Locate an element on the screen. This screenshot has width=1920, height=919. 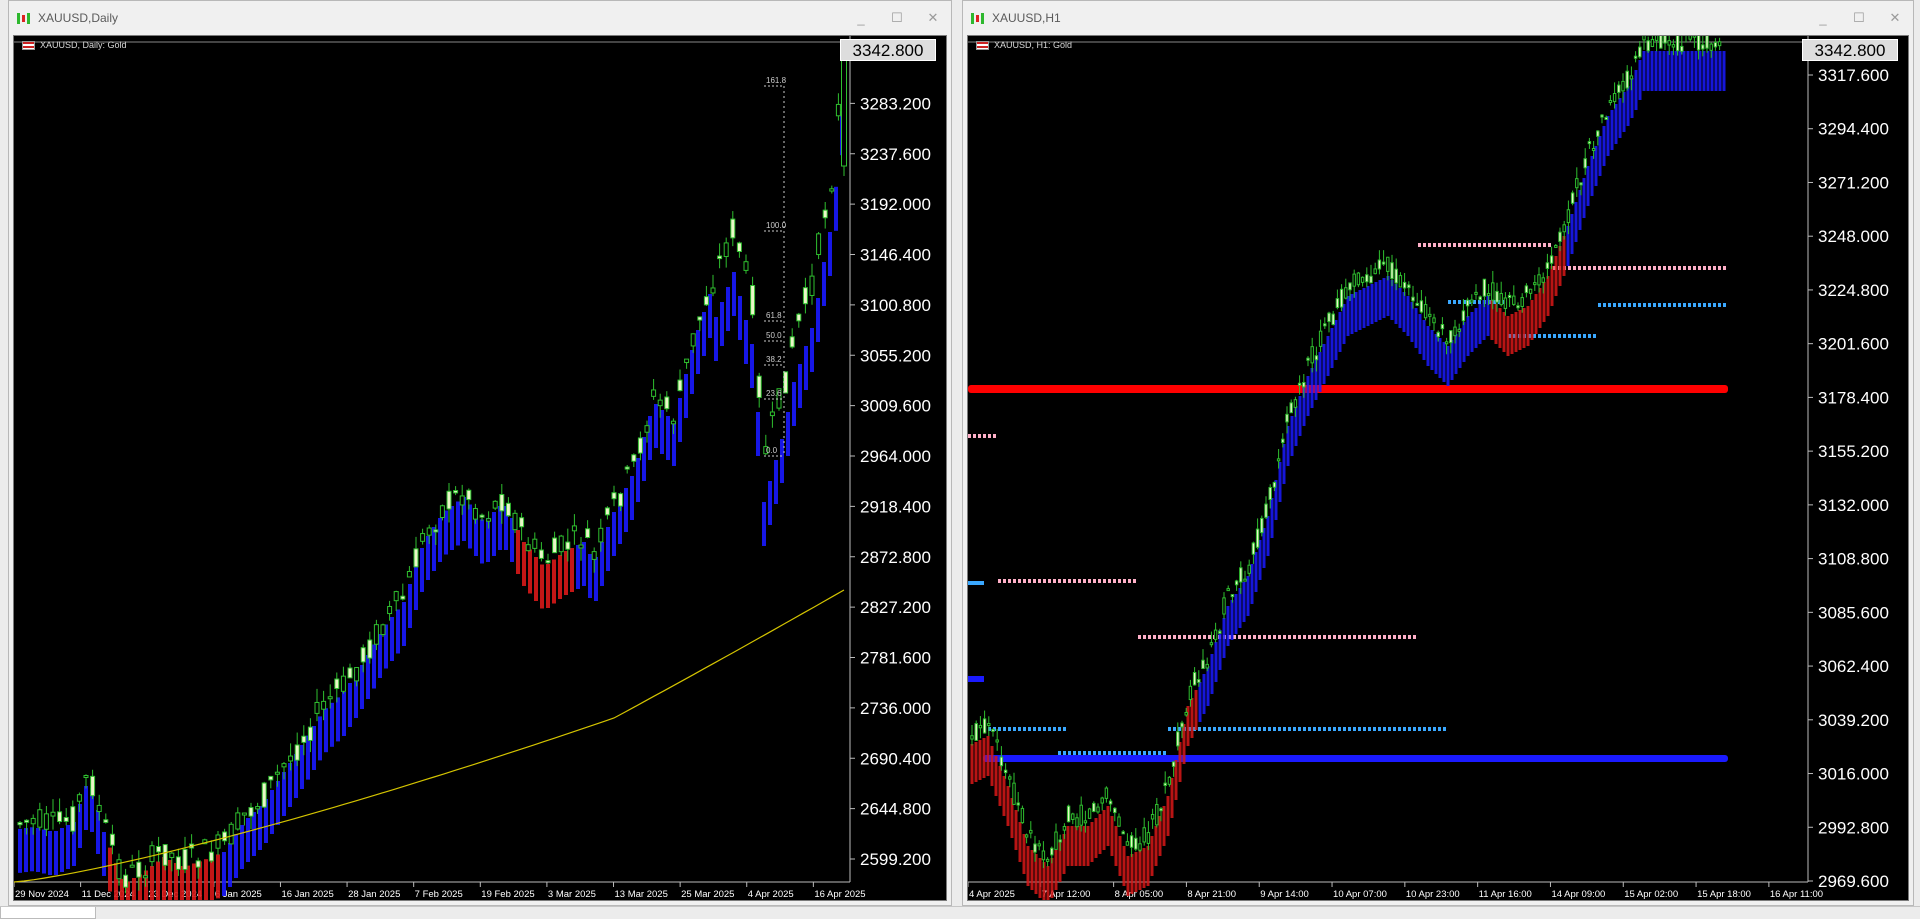
fib-level-label: 61.8 is located at coordinates (774, 315).